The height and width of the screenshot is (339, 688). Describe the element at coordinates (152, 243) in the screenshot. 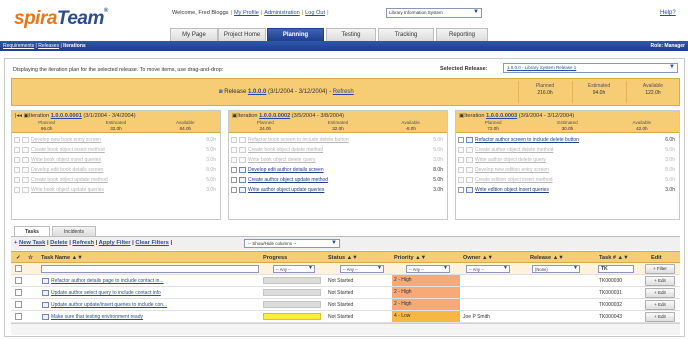

I see `clear-filters-link: Clear Filters` at that location.